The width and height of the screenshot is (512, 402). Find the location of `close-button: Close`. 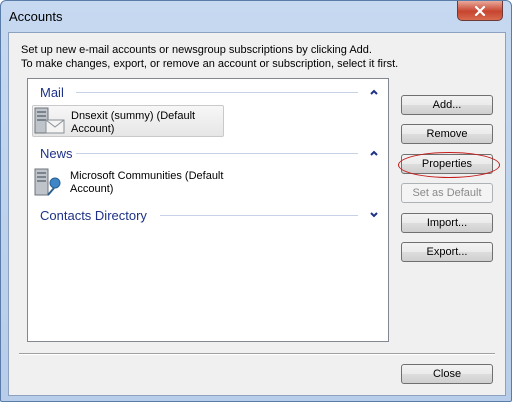

close-button: Close is located at coordinates (447, 374).